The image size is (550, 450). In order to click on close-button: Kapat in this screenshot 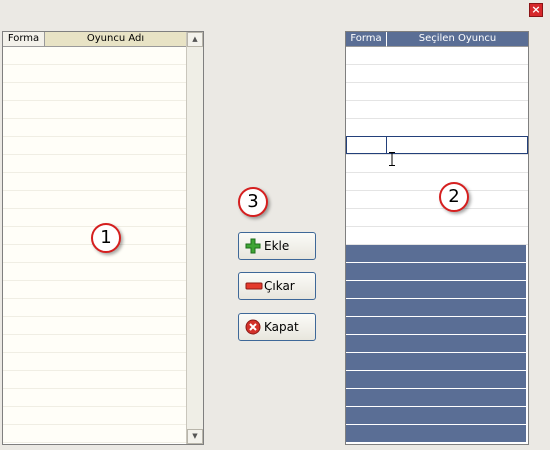, I will do `click(277, 327)`.